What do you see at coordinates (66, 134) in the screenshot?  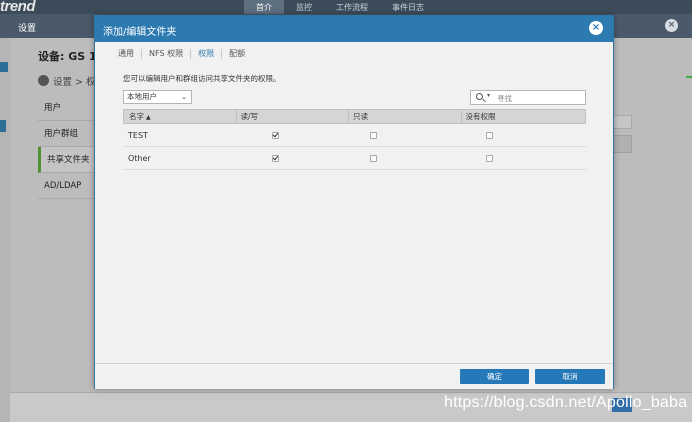 I see `sidebar-item-user-groups: 用户群组` at bounding box center [66, 134].